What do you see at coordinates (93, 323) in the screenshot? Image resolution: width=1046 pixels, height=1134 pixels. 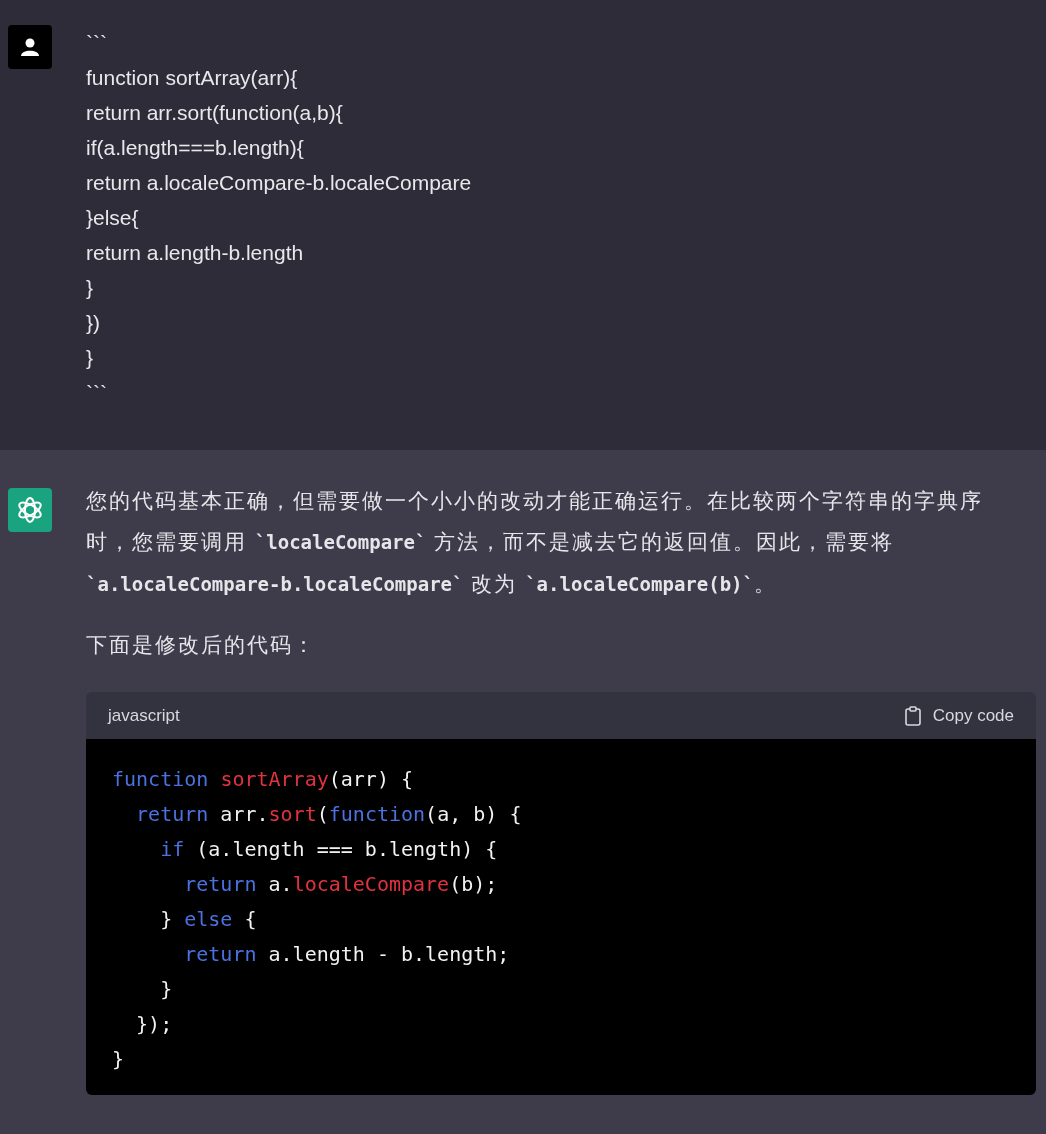 I see `message-line: })` at bounding box center [93, 323].